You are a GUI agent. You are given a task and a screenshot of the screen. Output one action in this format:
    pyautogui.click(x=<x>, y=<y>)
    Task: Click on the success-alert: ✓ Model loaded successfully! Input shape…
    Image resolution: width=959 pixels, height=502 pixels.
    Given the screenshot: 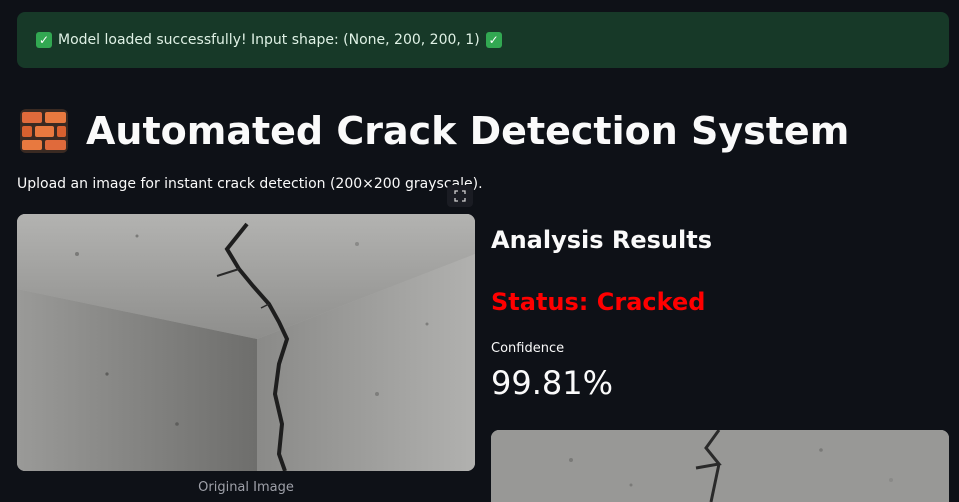 What is the action you would take?
    pyautogui.click(x=483, y=40)
    